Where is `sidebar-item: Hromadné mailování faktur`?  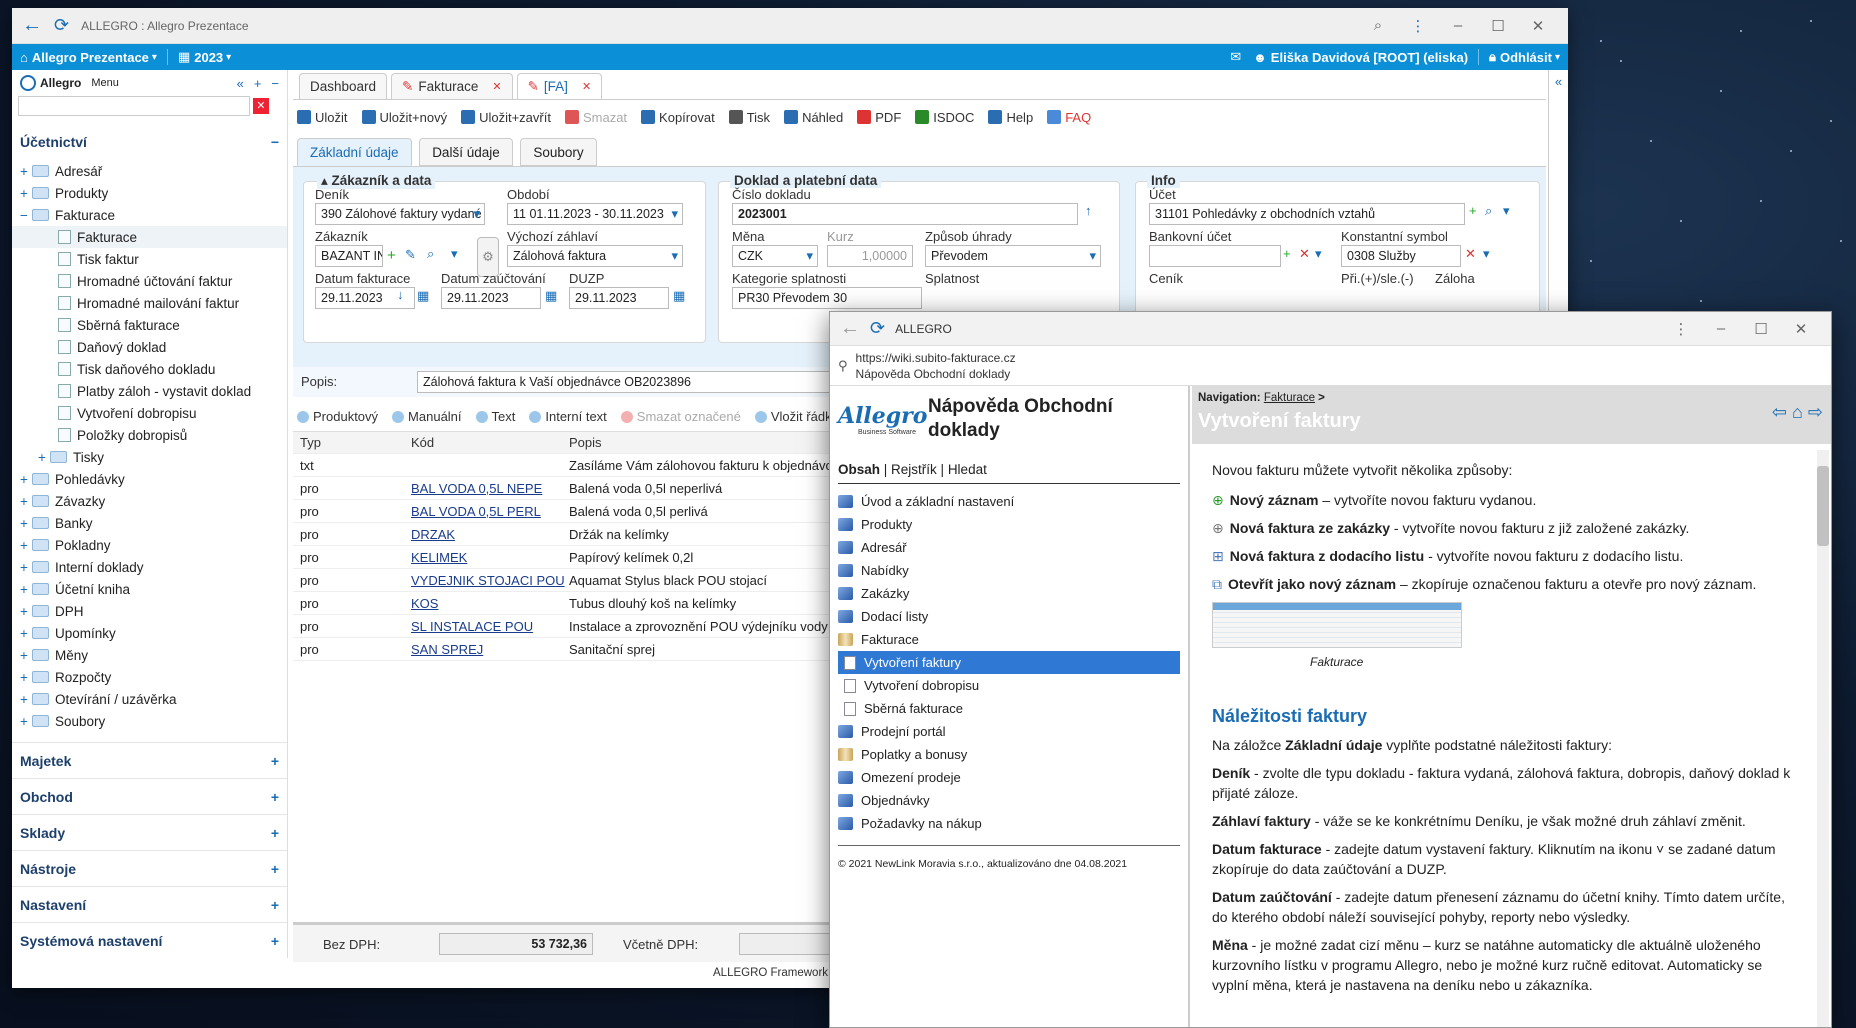
sidebar-item: Hromadné mailování faktur is located at coordinates (149, 303).